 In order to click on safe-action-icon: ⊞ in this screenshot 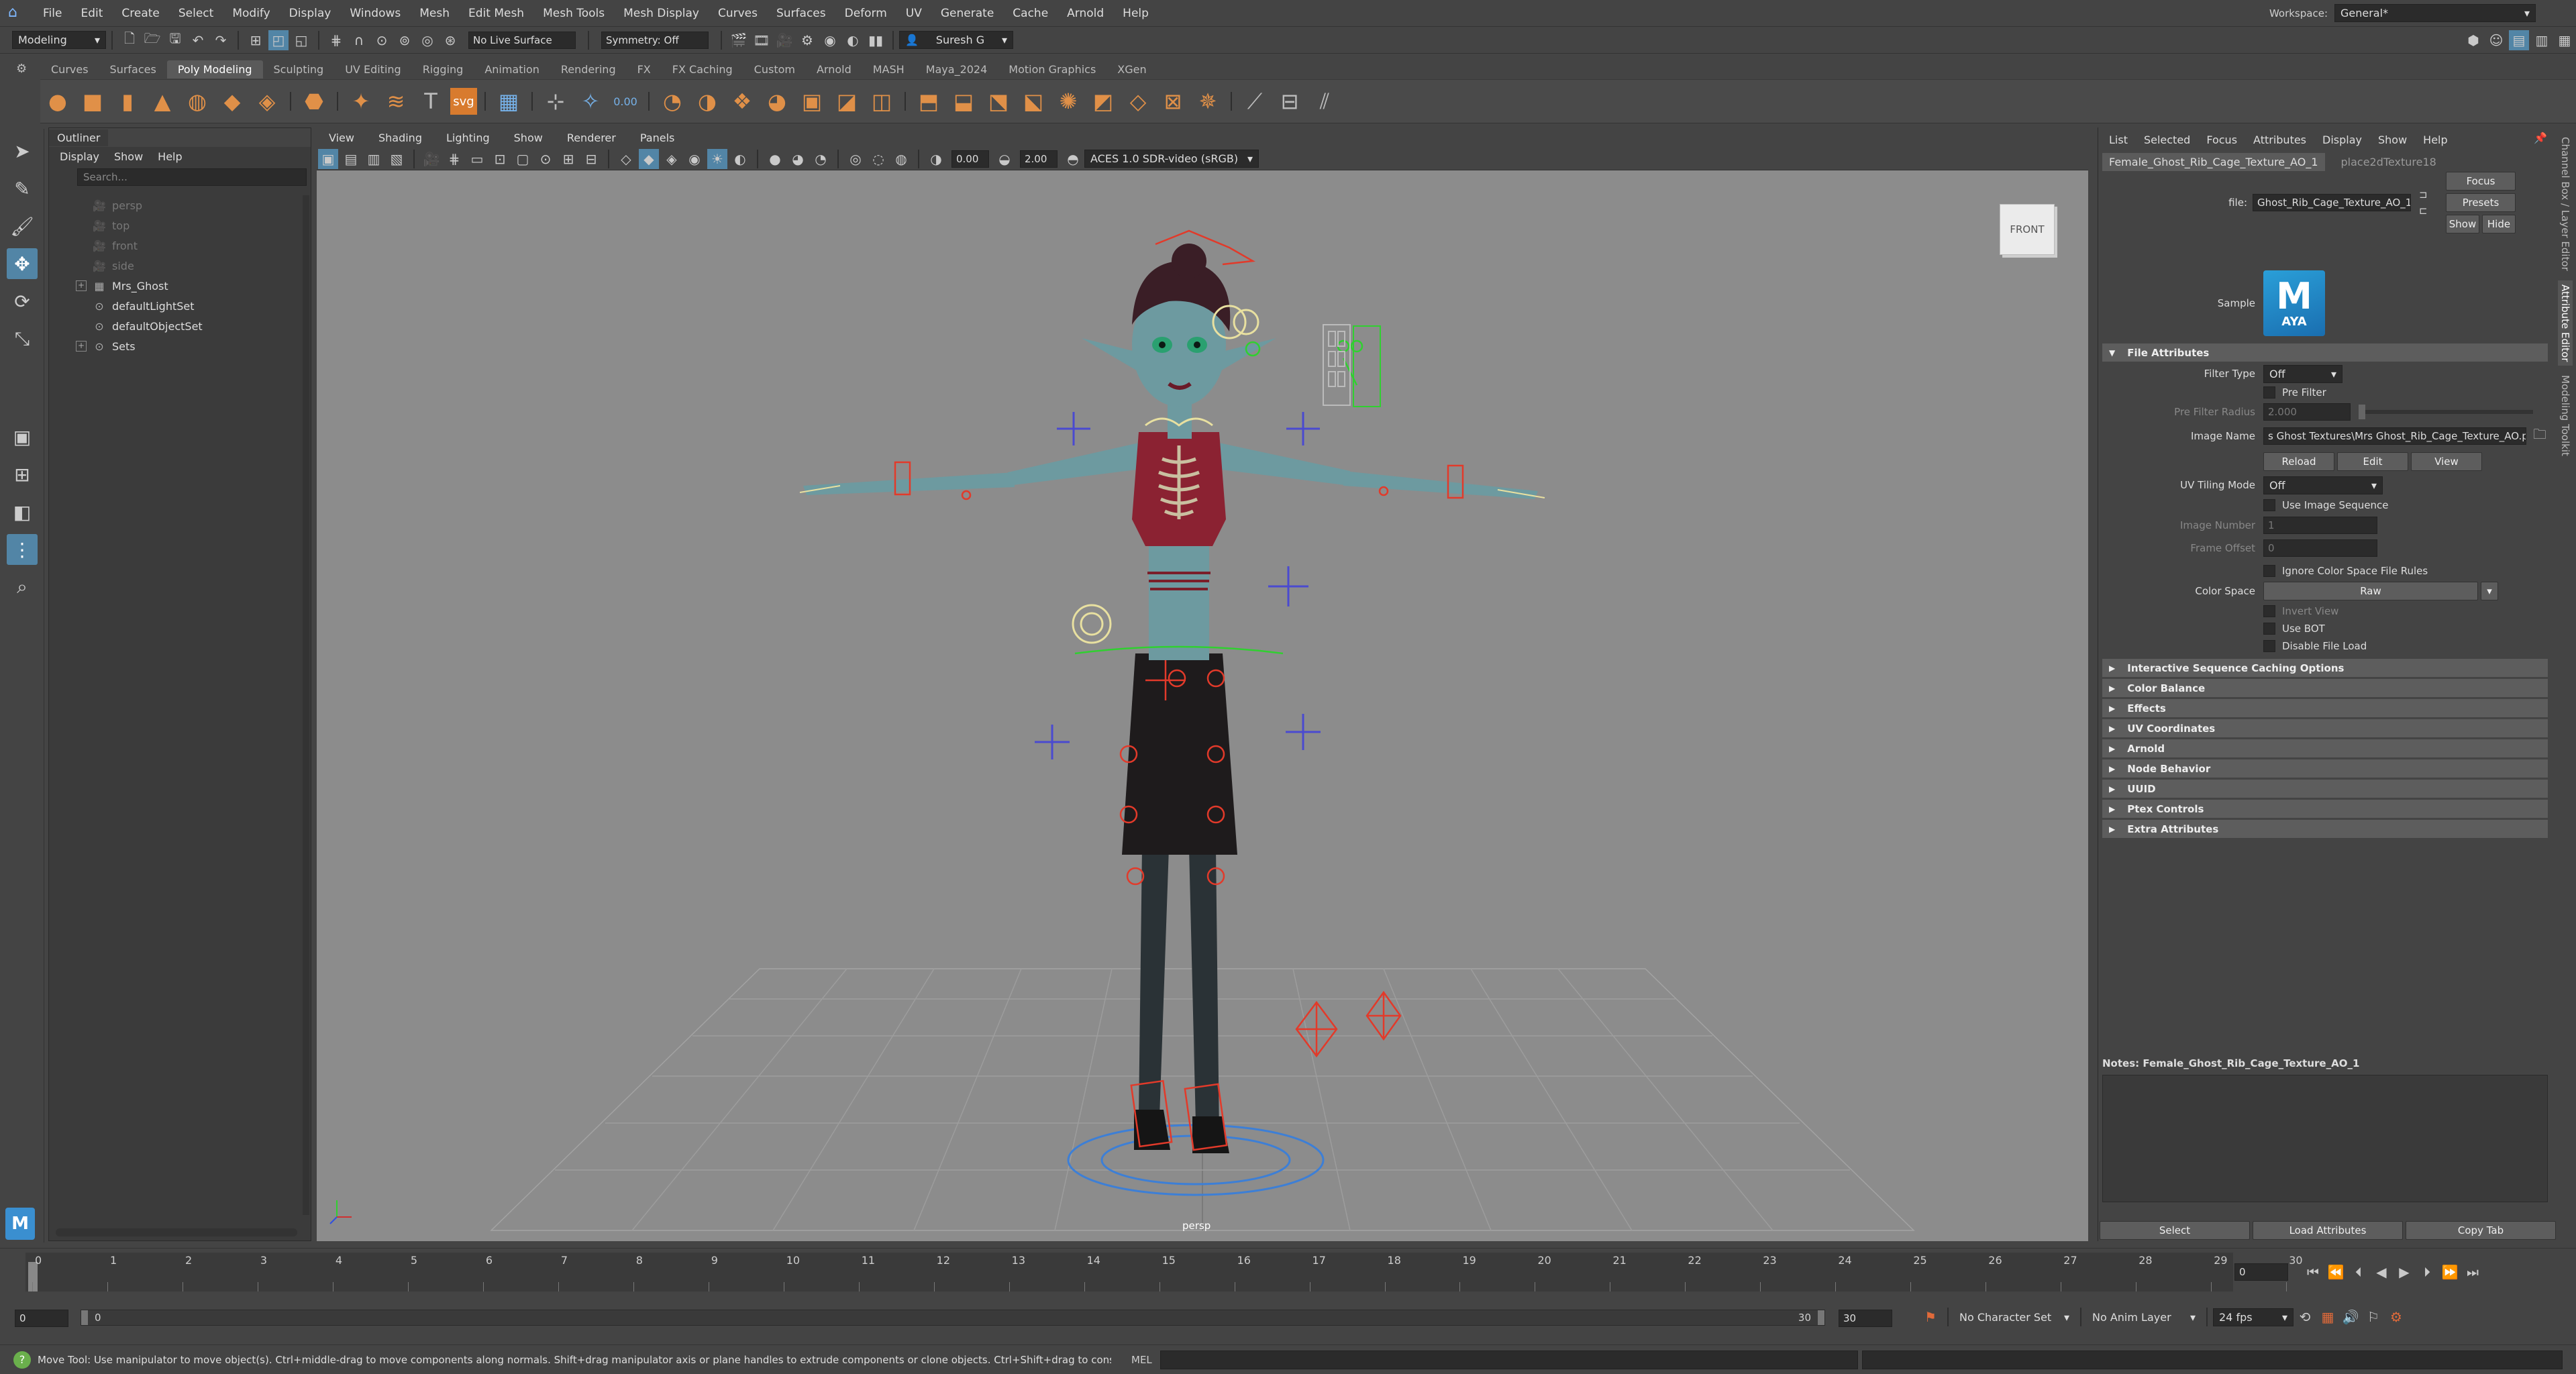, I will do `click(568, 159)`.